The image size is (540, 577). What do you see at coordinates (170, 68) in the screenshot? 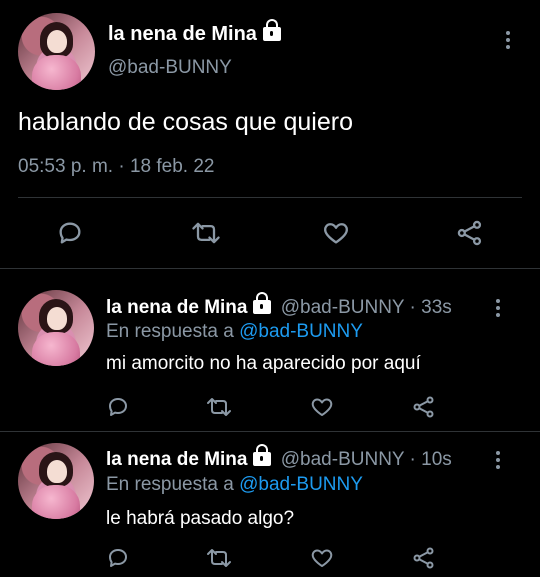
I see `author-handle: @bad-BUNNY` at bounding box center [170, 68].